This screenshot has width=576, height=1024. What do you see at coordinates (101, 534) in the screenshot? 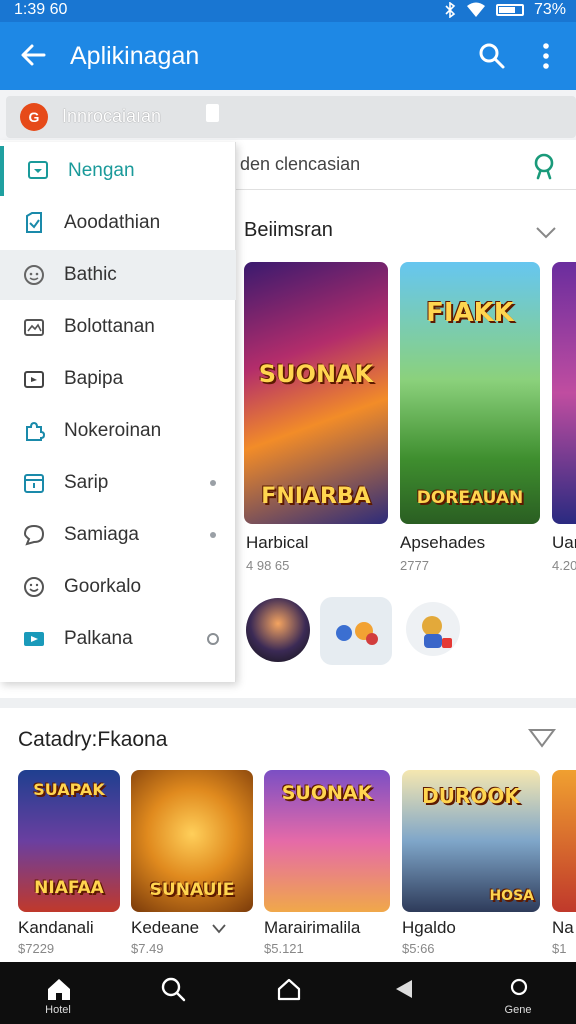
I see `drawer-item-label: Samiaga` at bounding box center [101, 534].